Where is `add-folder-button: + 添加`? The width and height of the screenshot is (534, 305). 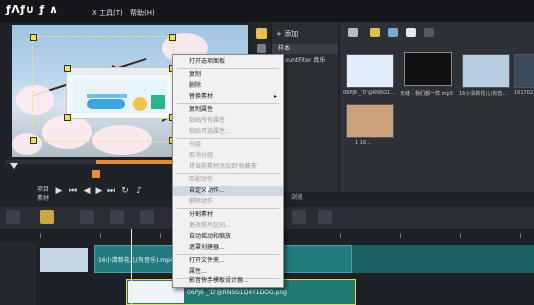 add-folder-button: + 添加 is located at coordinates (287, 34).